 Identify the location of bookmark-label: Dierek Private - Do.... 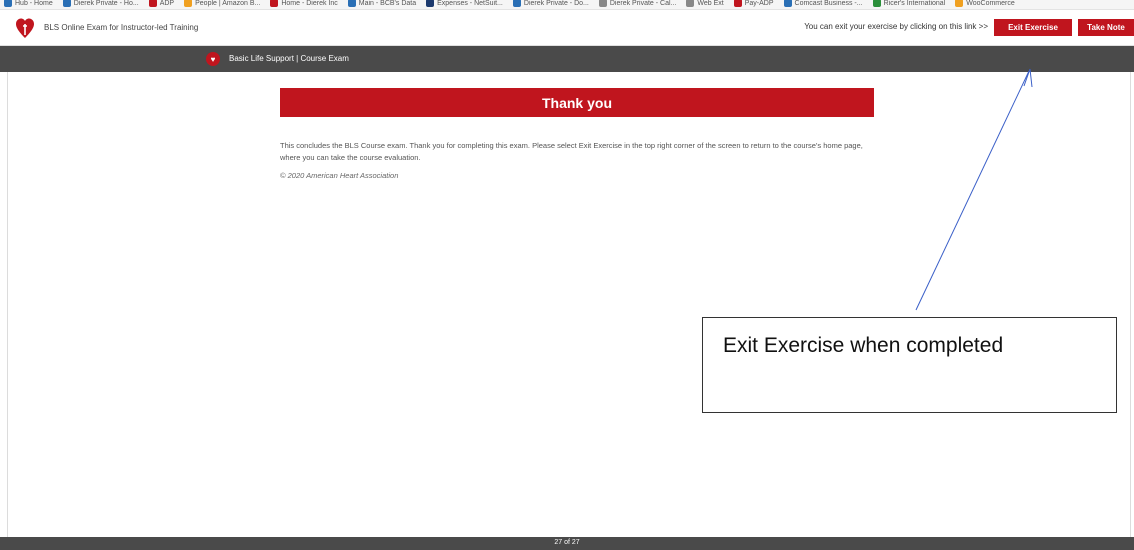
(556, 3).